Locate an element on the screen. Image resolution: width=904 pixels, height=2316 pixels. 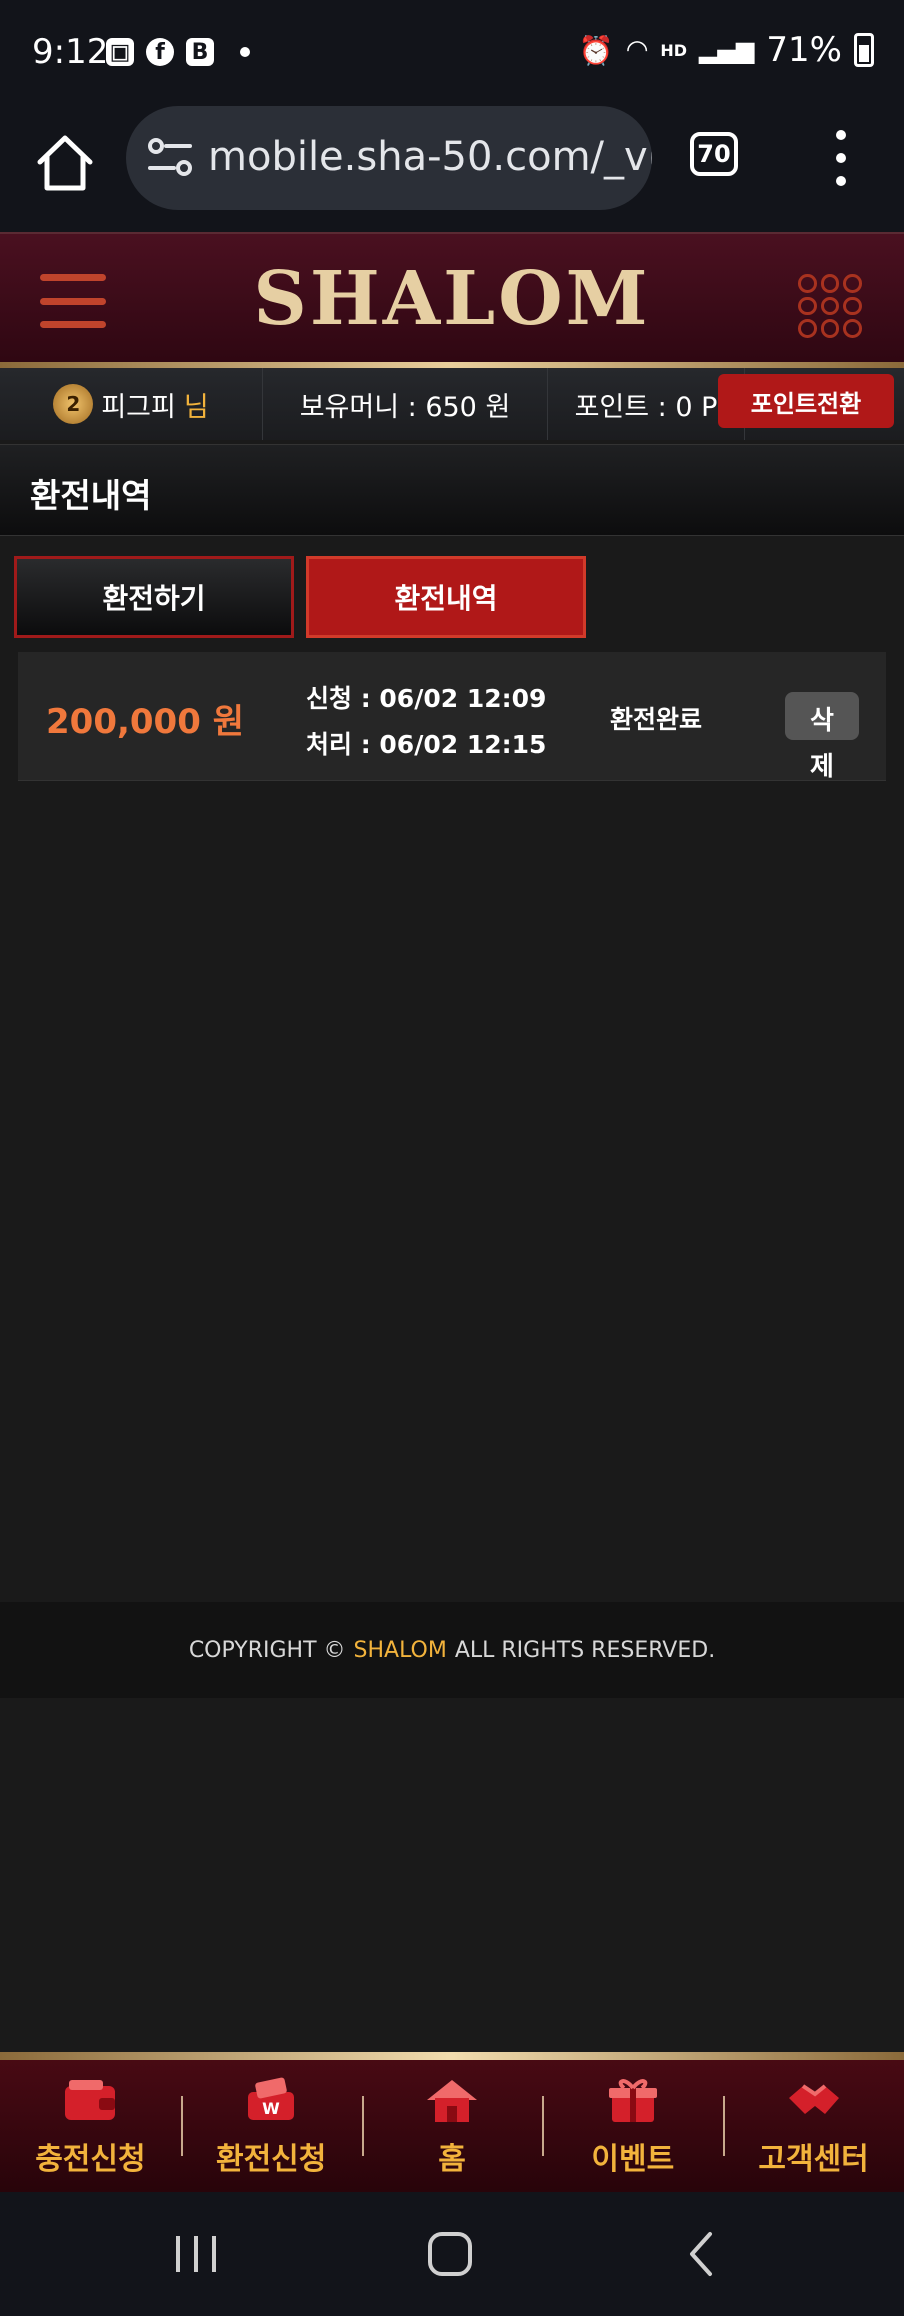
svg-text: W is located at coordinates (271, 2108).